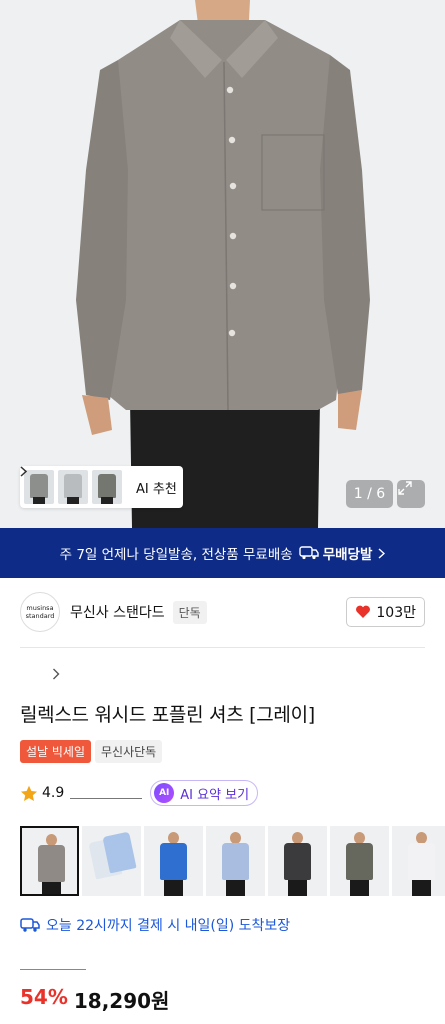 The width and height of the screenshot is (445, 1024). What do you see at coordinates (44, 997) in the screenshot?
I see `discount-rate: 54%` at bounding box center [44, 997].